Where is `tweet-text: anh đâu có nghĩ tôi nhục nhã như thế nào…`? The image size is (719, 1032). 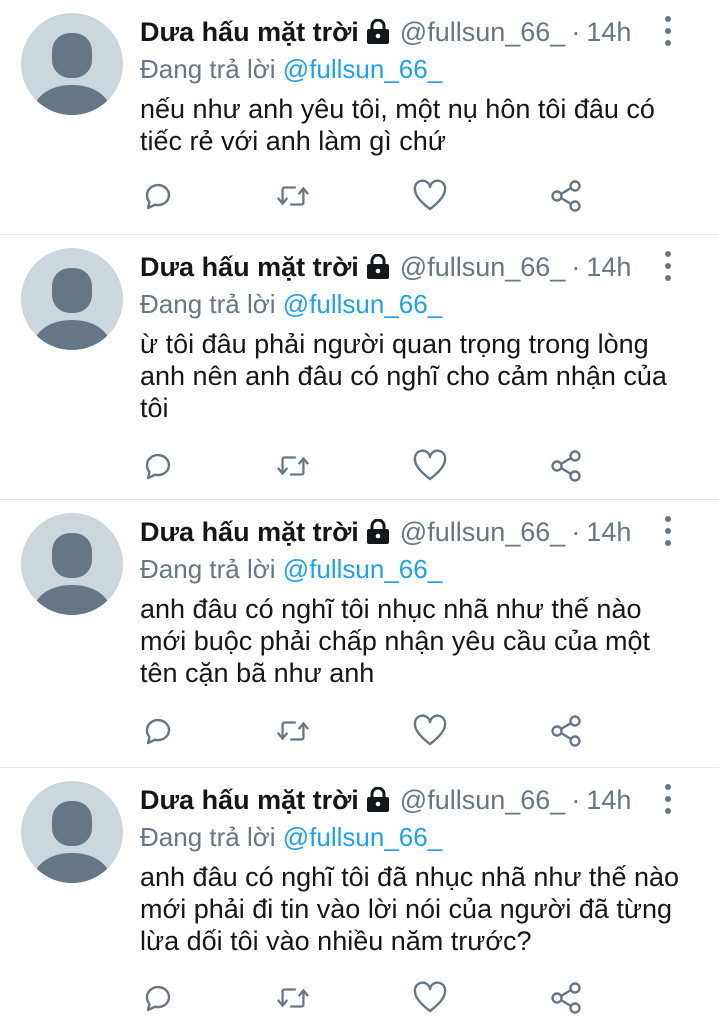
tweet-text: anh đâu có nghĩ tôi nhục nhã như thế nào… is located at coordinates (395, 641).